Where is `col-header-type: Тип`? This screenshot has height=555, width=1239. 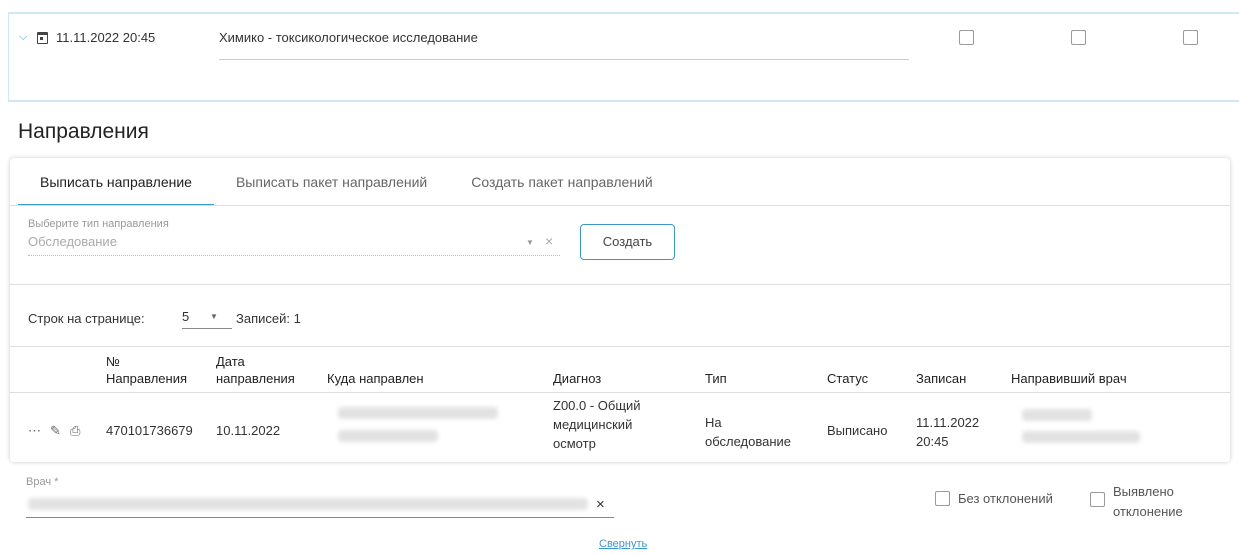 col-header-type: Тип is located at coordinates (716, 378).